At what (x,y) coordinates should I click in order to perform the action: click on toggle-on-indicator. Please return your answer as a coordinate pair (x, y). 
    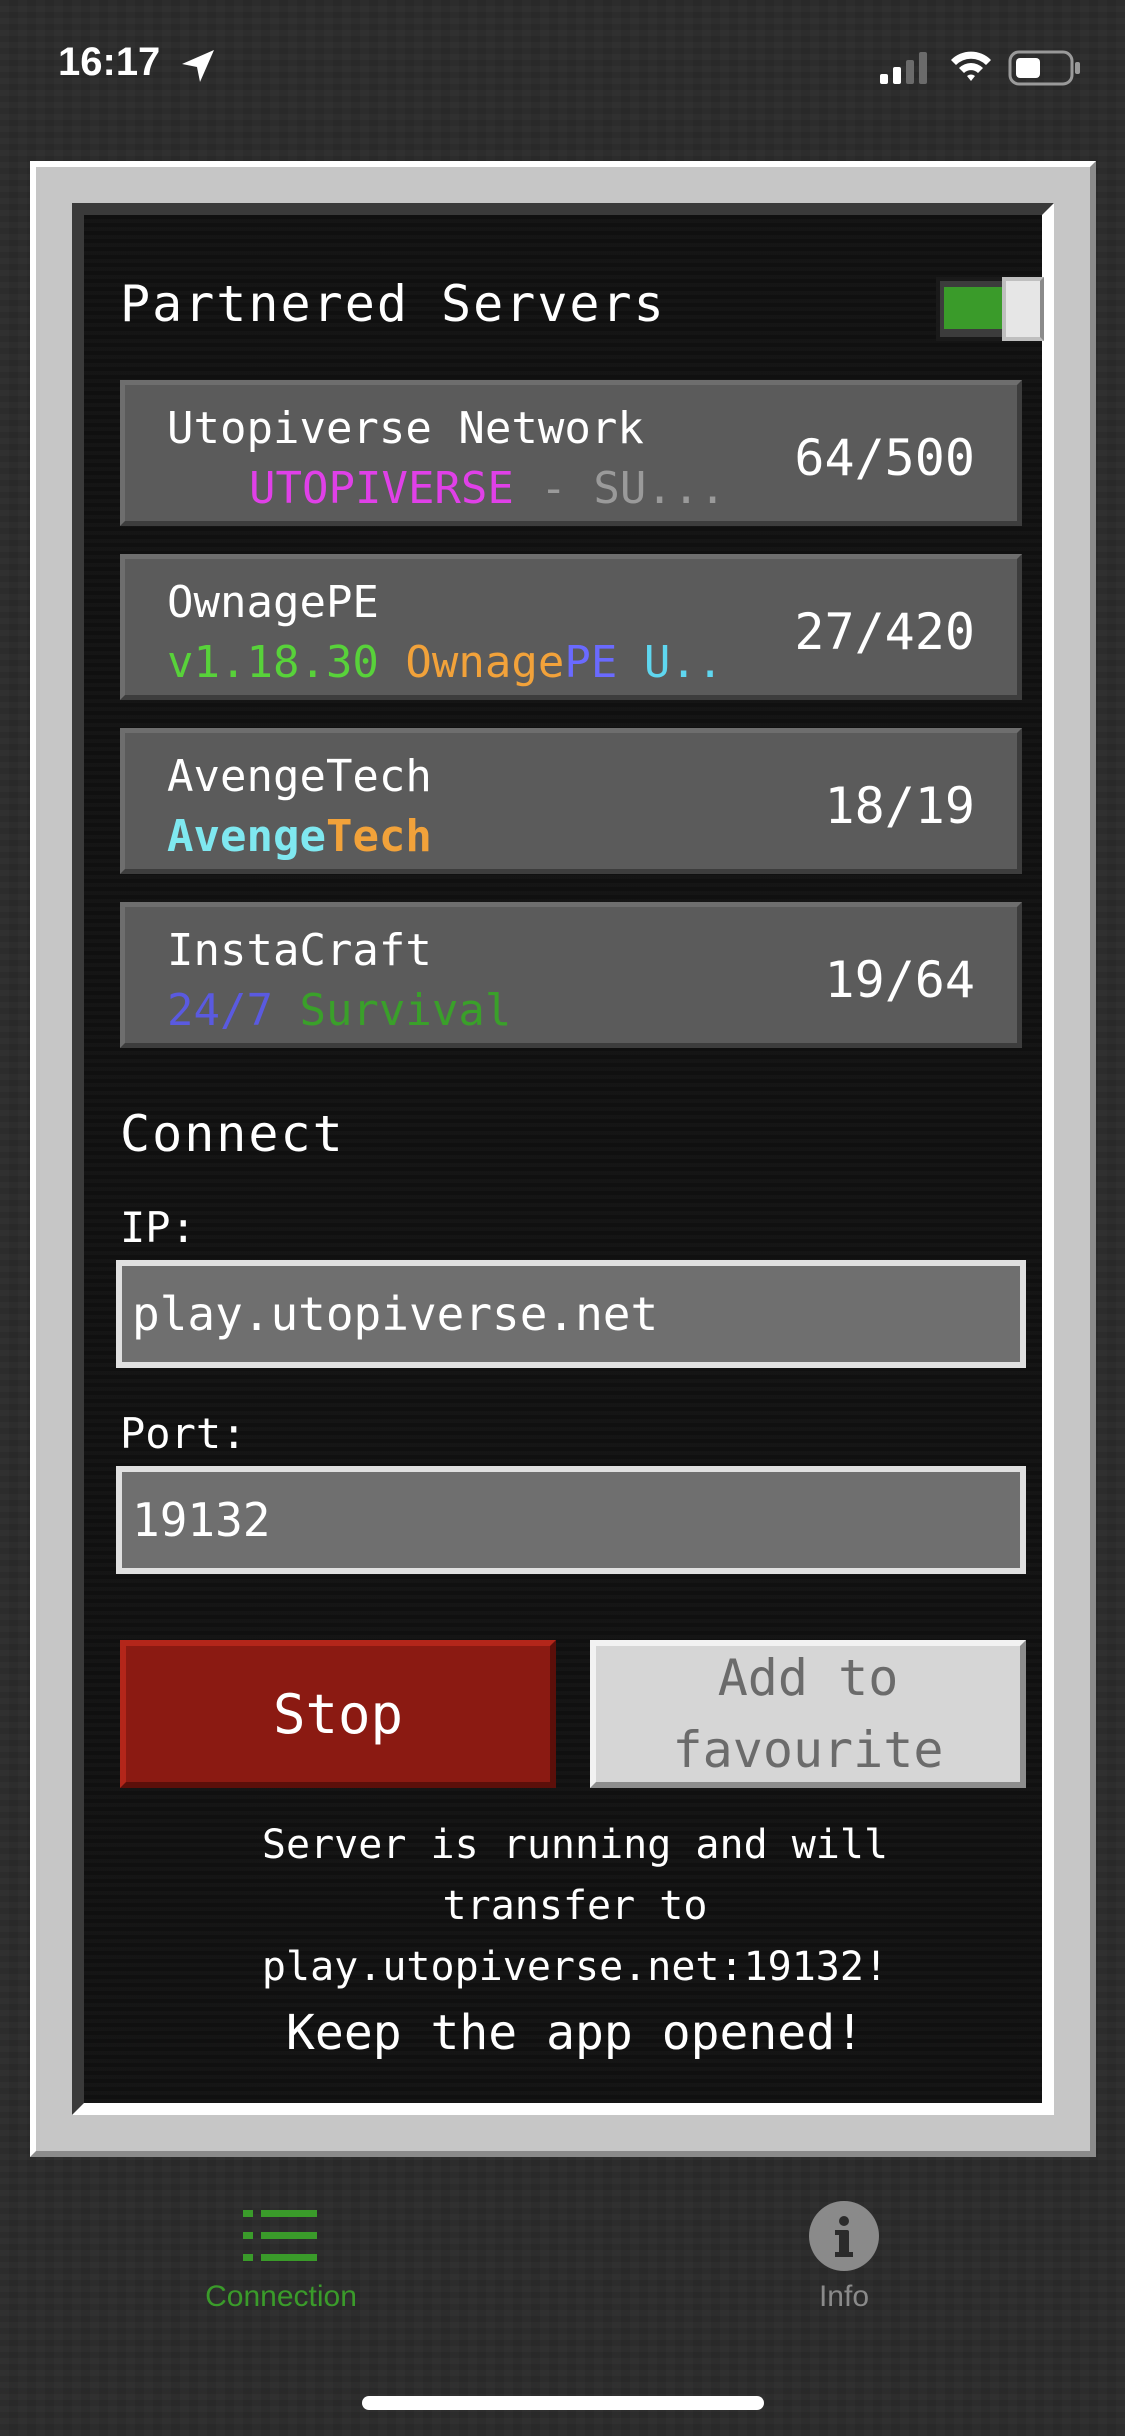
    Looking at the image, I should click on (975, 308).